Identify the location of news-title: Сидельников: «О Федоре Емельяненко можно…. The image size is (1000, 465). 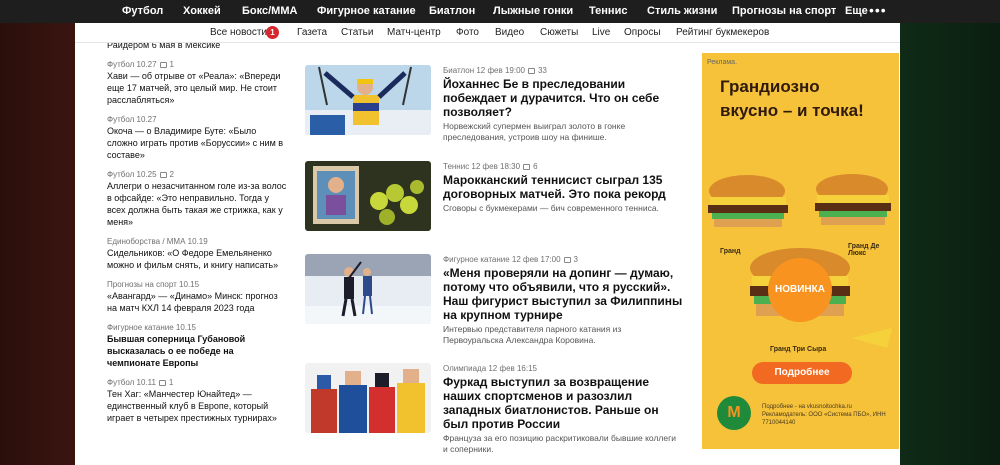
(197, 259).